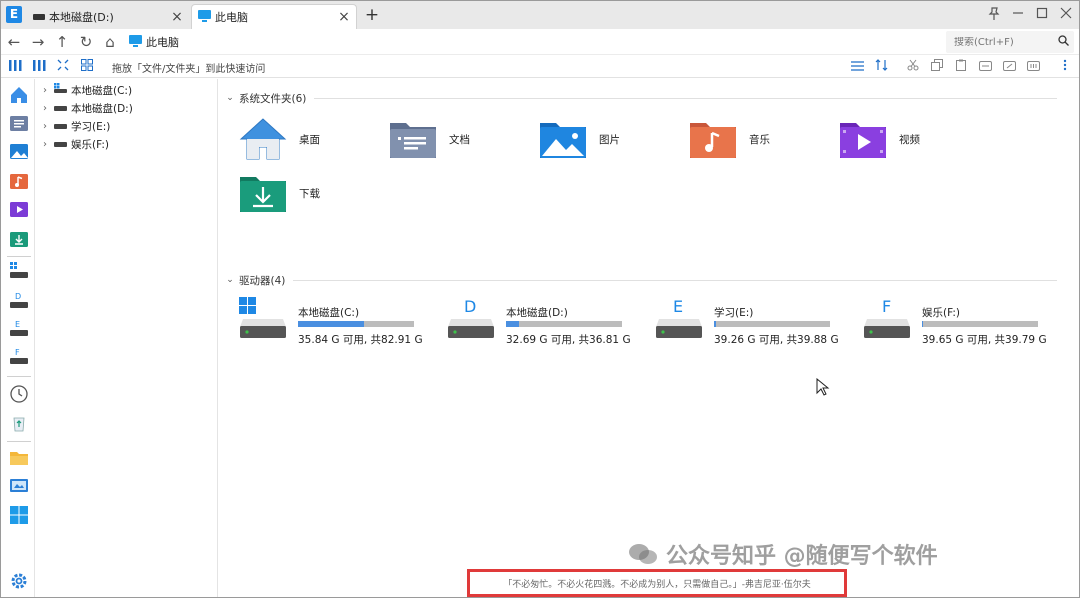 The height and width of the screenshot is (598, 1080). What do you see at coordinates (715, 324) in the screenshot?
I see `drive-usage-fill` at bounding box center [715, 324].